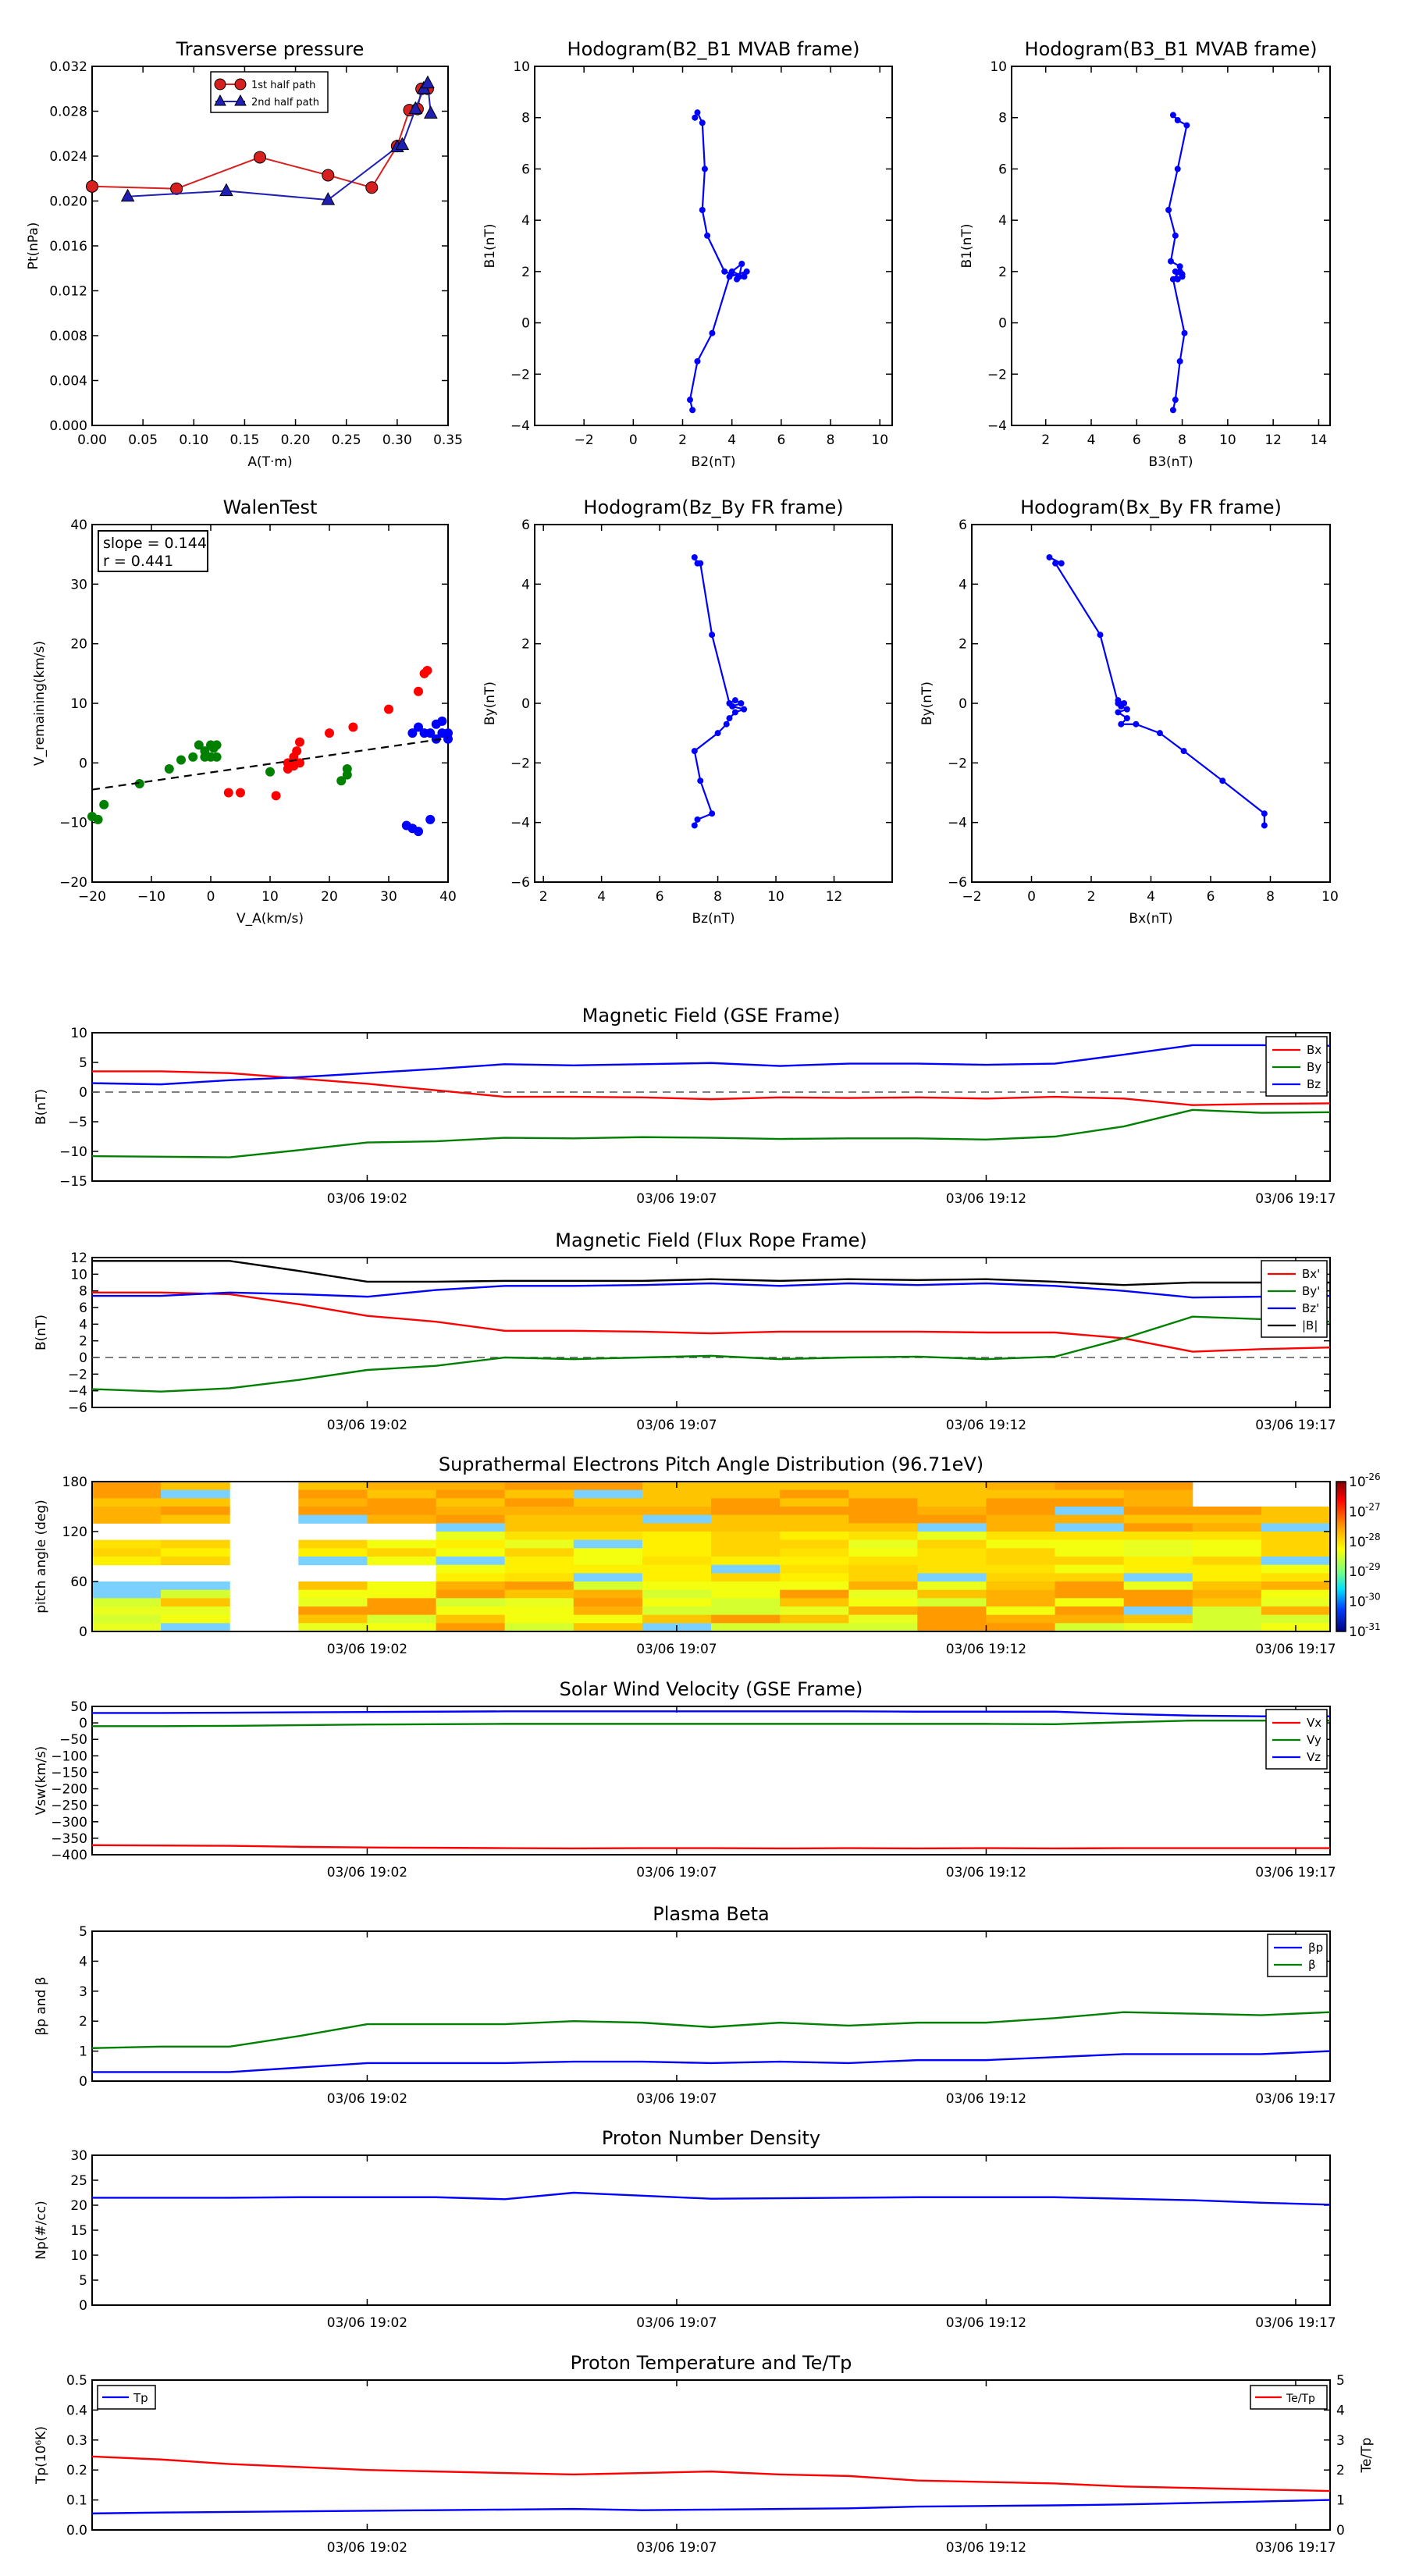 This screenshot has width=1405, height=2576. I want to click on pitch-angle-heatmap-cells, so click(712, 1557).